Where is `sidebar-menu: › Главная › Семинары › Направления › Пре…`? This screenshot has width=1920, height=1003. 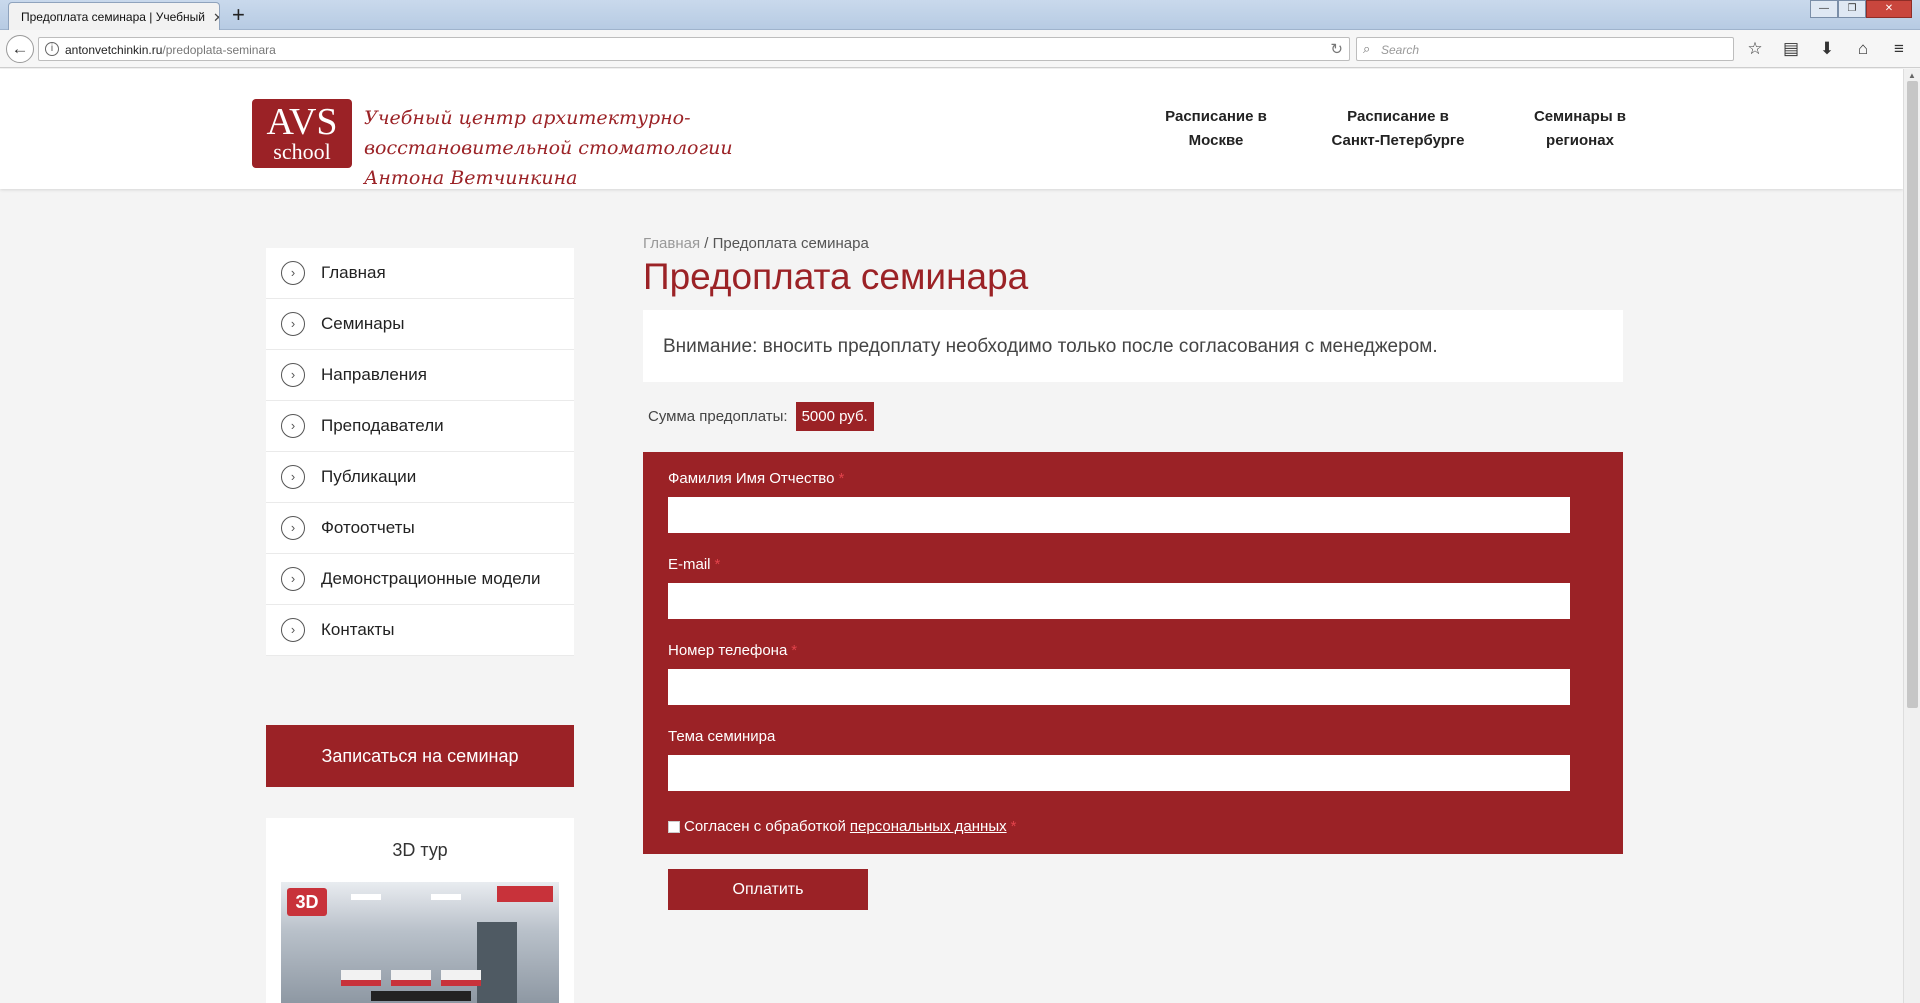 sidebar-menu: › Главная › Семинары › Направления › Пре… is located at coordinates (420, 452).